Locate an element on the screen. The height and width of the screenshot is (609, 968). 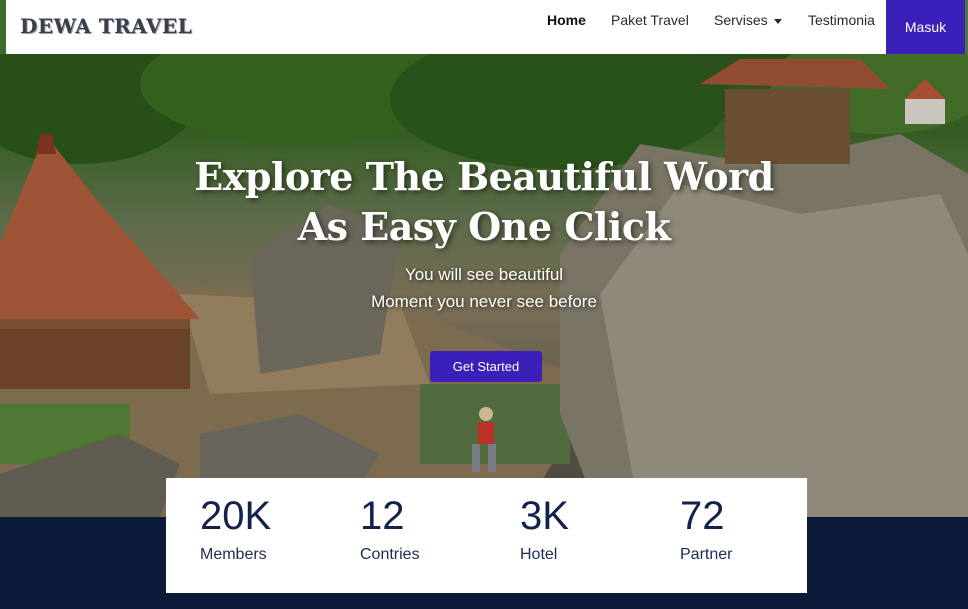
hero-subtitle-line2: Moment you never see before is located at coordinates (484, 301).